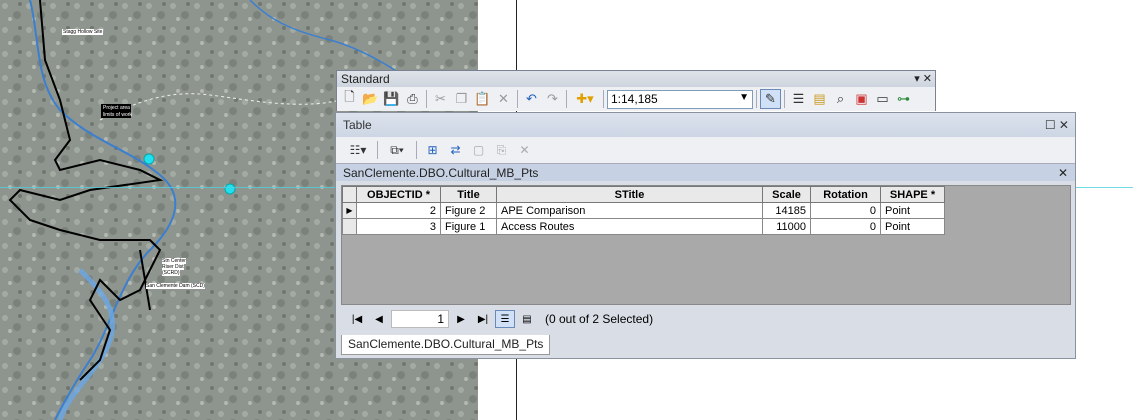 The height and width of the screenshot is (420, 1133). What do you see at coordinates (585, 99) in the screenshot?
I see `add-data-icon: ✚▾` at bounding box center [585, 99].